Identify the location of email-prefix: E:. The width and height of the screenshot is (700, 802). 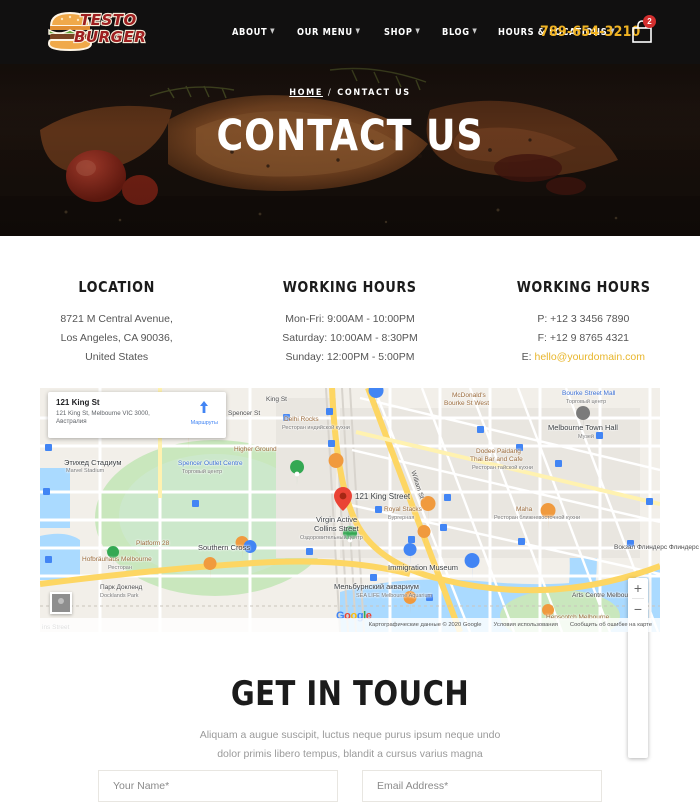
(528, 357).